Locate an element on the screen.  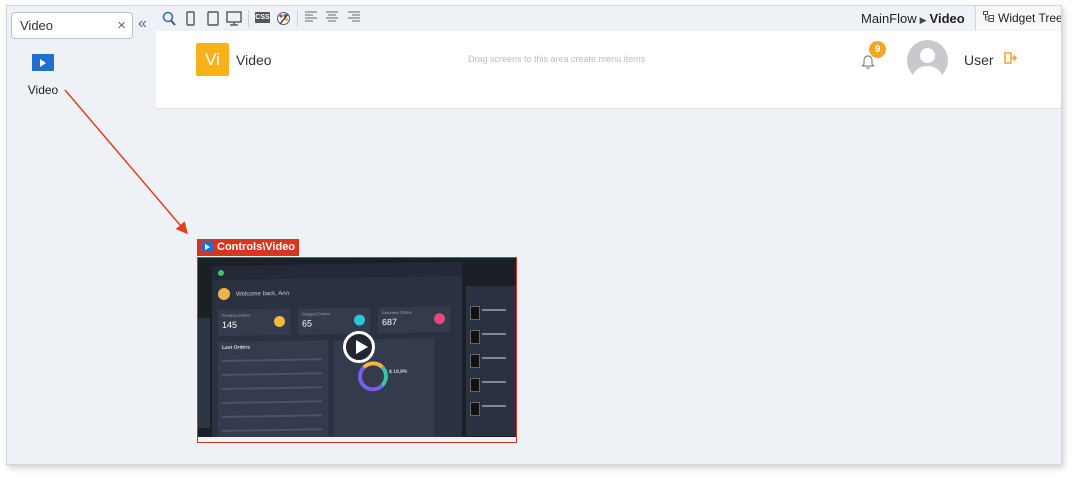
breadcrumb: MainFlow ▶ Video is located at coordinates (913, 19).